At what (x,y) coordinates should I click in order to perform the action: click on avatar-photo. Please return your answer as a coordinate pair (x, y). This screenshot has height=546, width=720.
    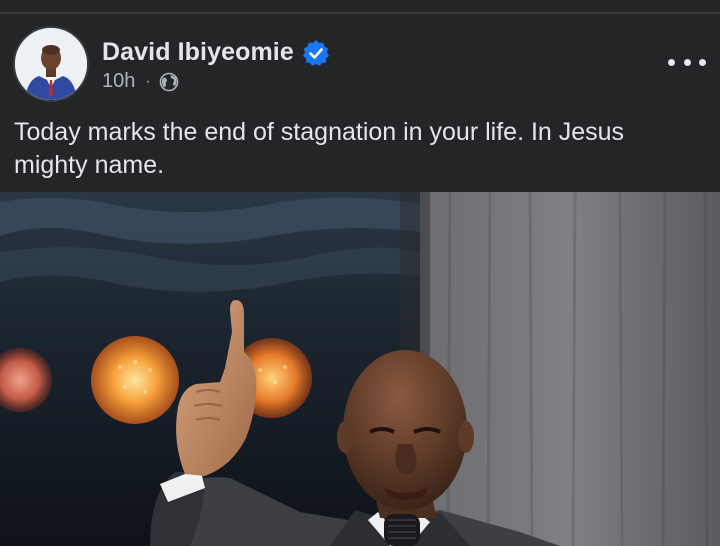
    Looking at the image, I should click on (51, 64).